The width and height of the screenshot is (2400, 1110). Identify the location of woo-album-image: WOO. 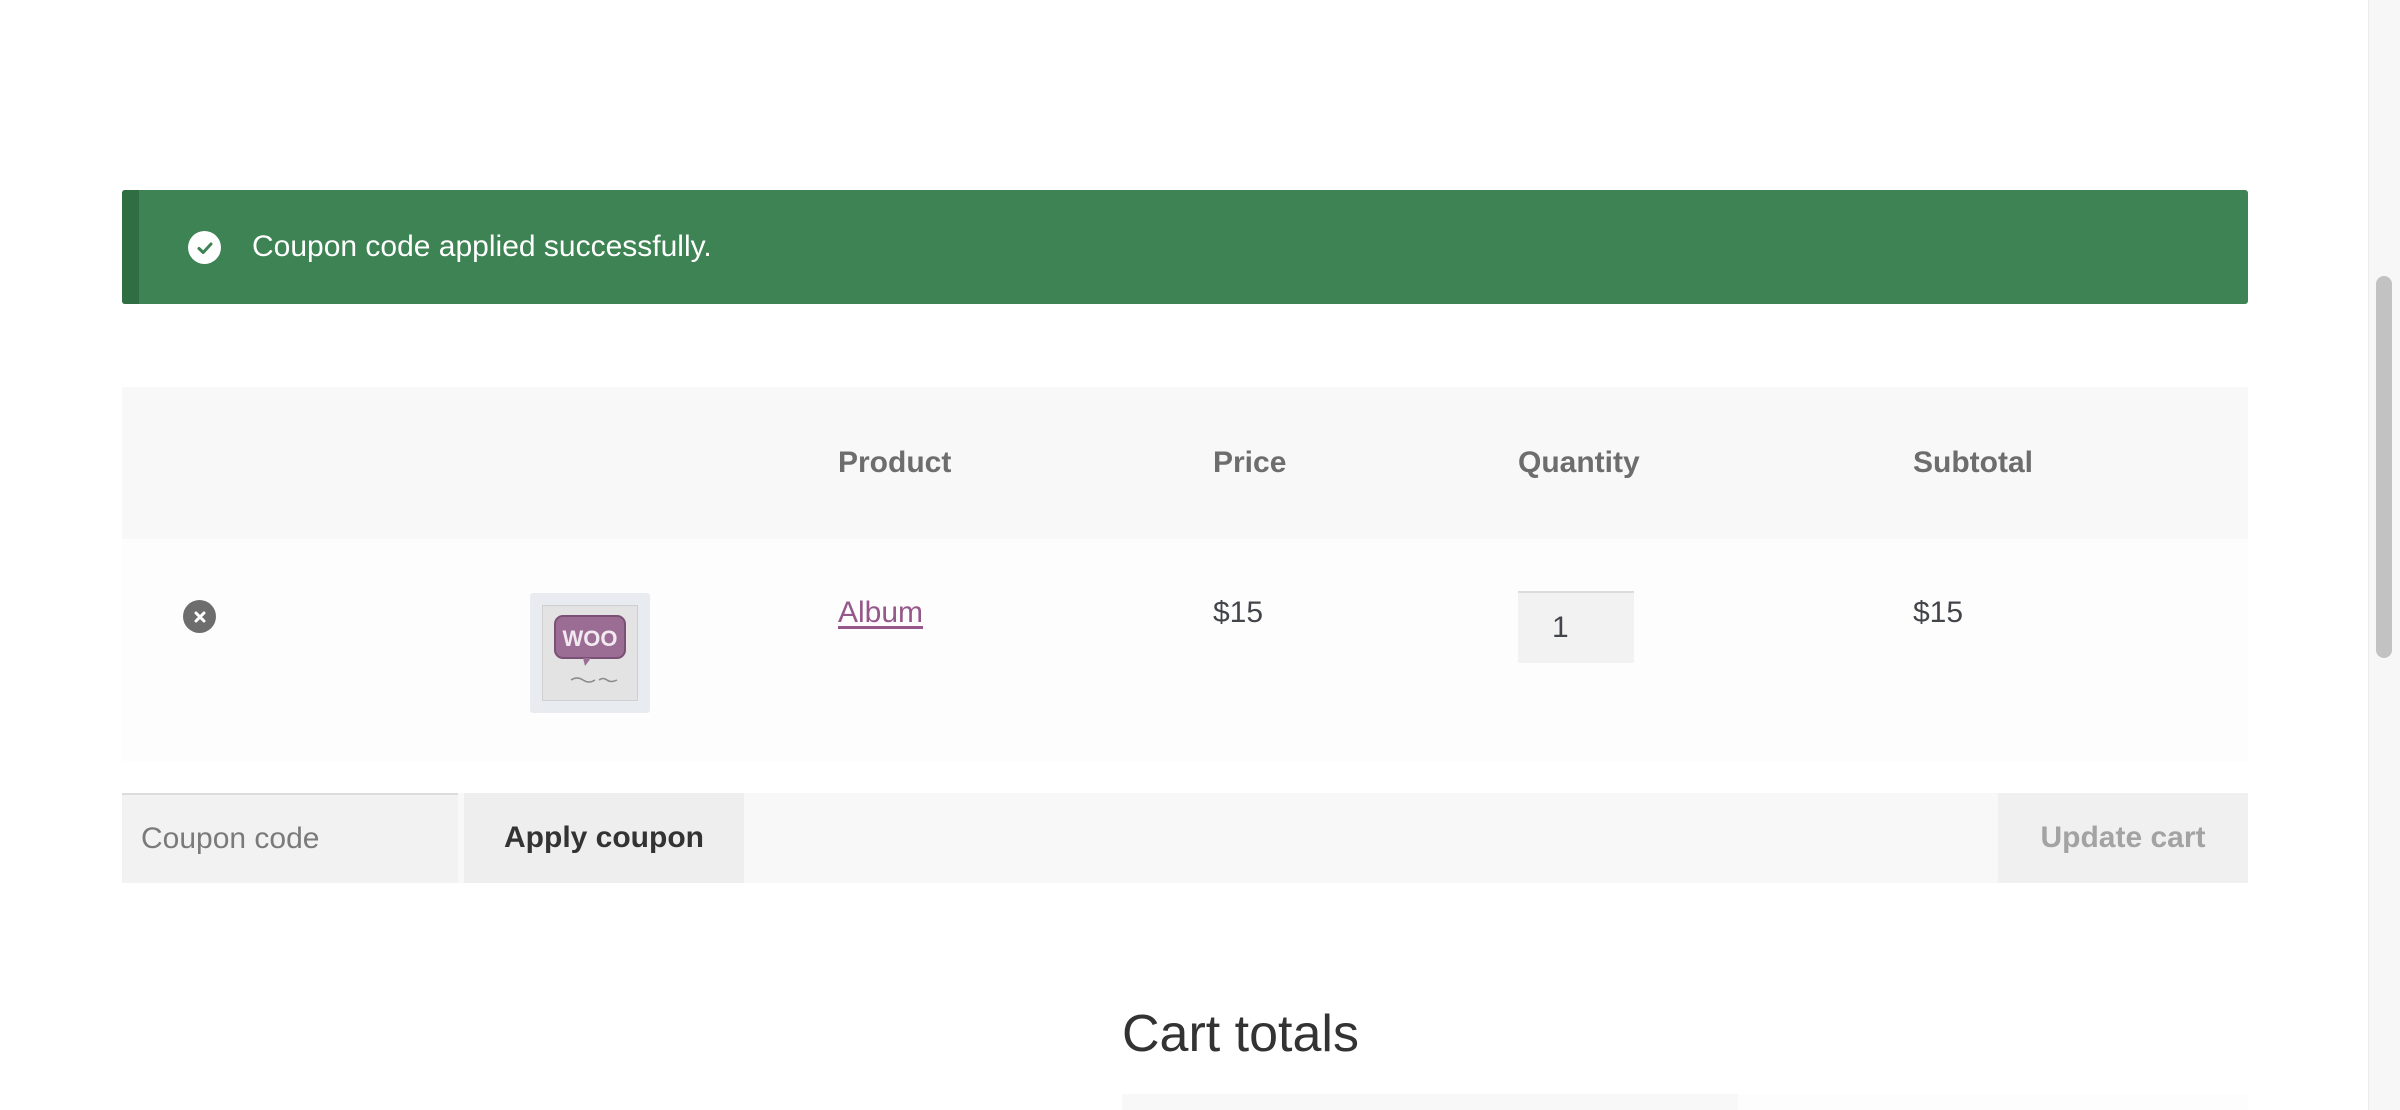
(590, 653).